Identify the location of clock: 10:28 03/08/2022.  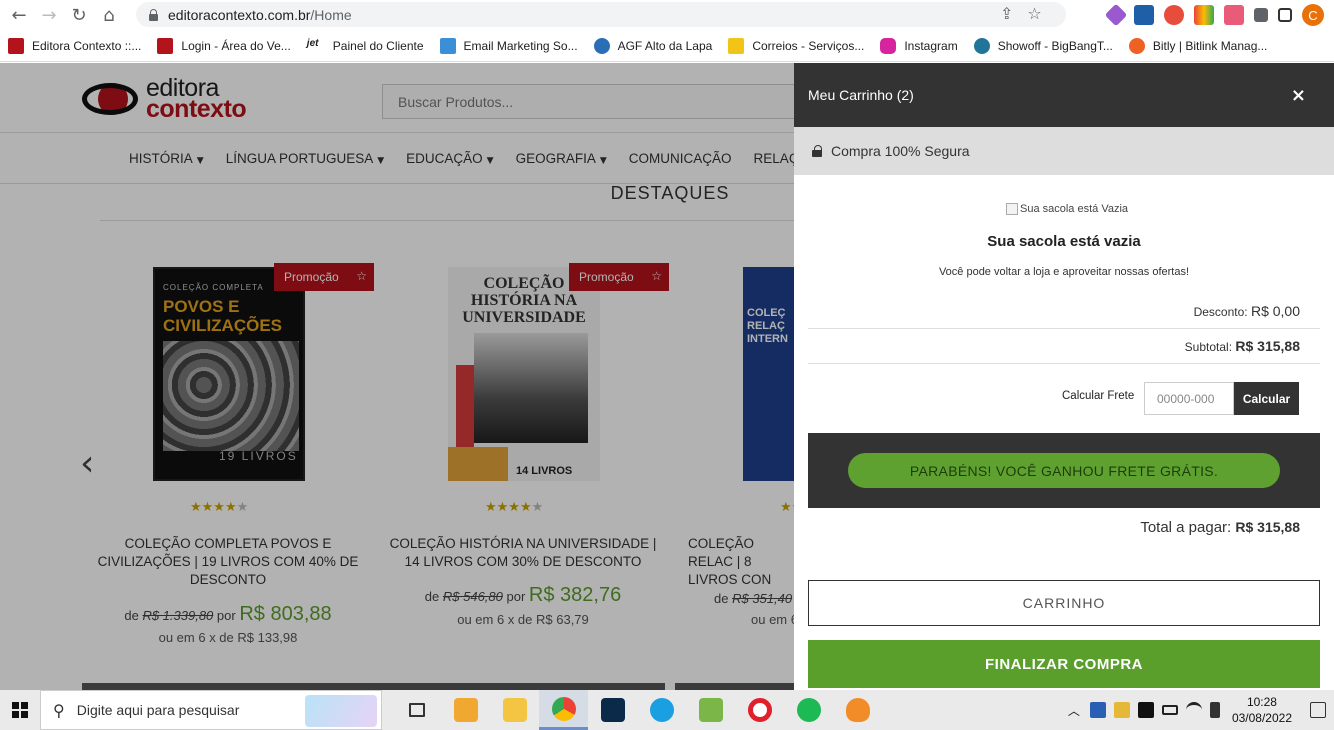
(1262, 710).